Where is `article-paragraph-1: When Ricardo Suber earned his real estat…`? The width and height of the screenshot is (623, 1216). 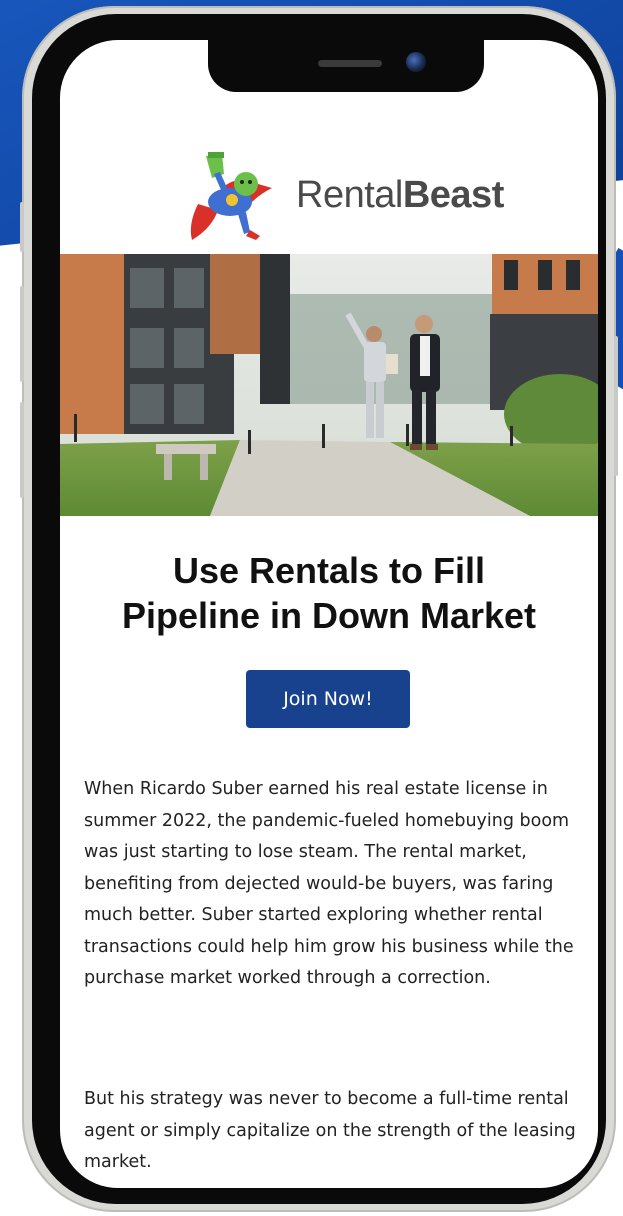
article-paragraph-1: When Ricardo Suber earned his real estat… is located at coordinates (329, 883).